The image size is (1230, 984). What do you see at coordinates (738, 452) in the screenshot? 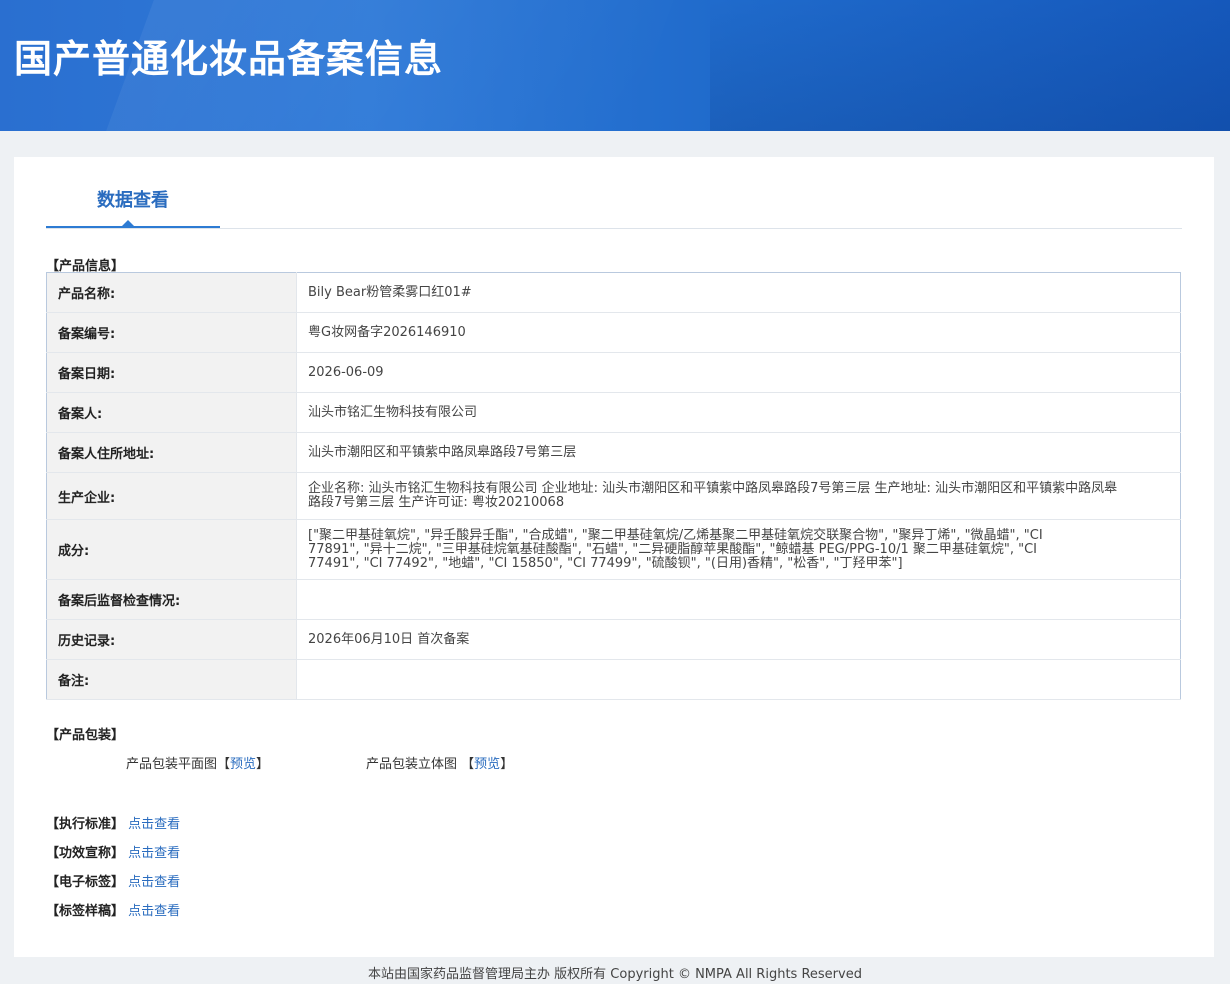
I see `row-value: 汕头市潮阳区和平镇紫中路凤皋路段7号第三层` at bounding box center [738, 452].